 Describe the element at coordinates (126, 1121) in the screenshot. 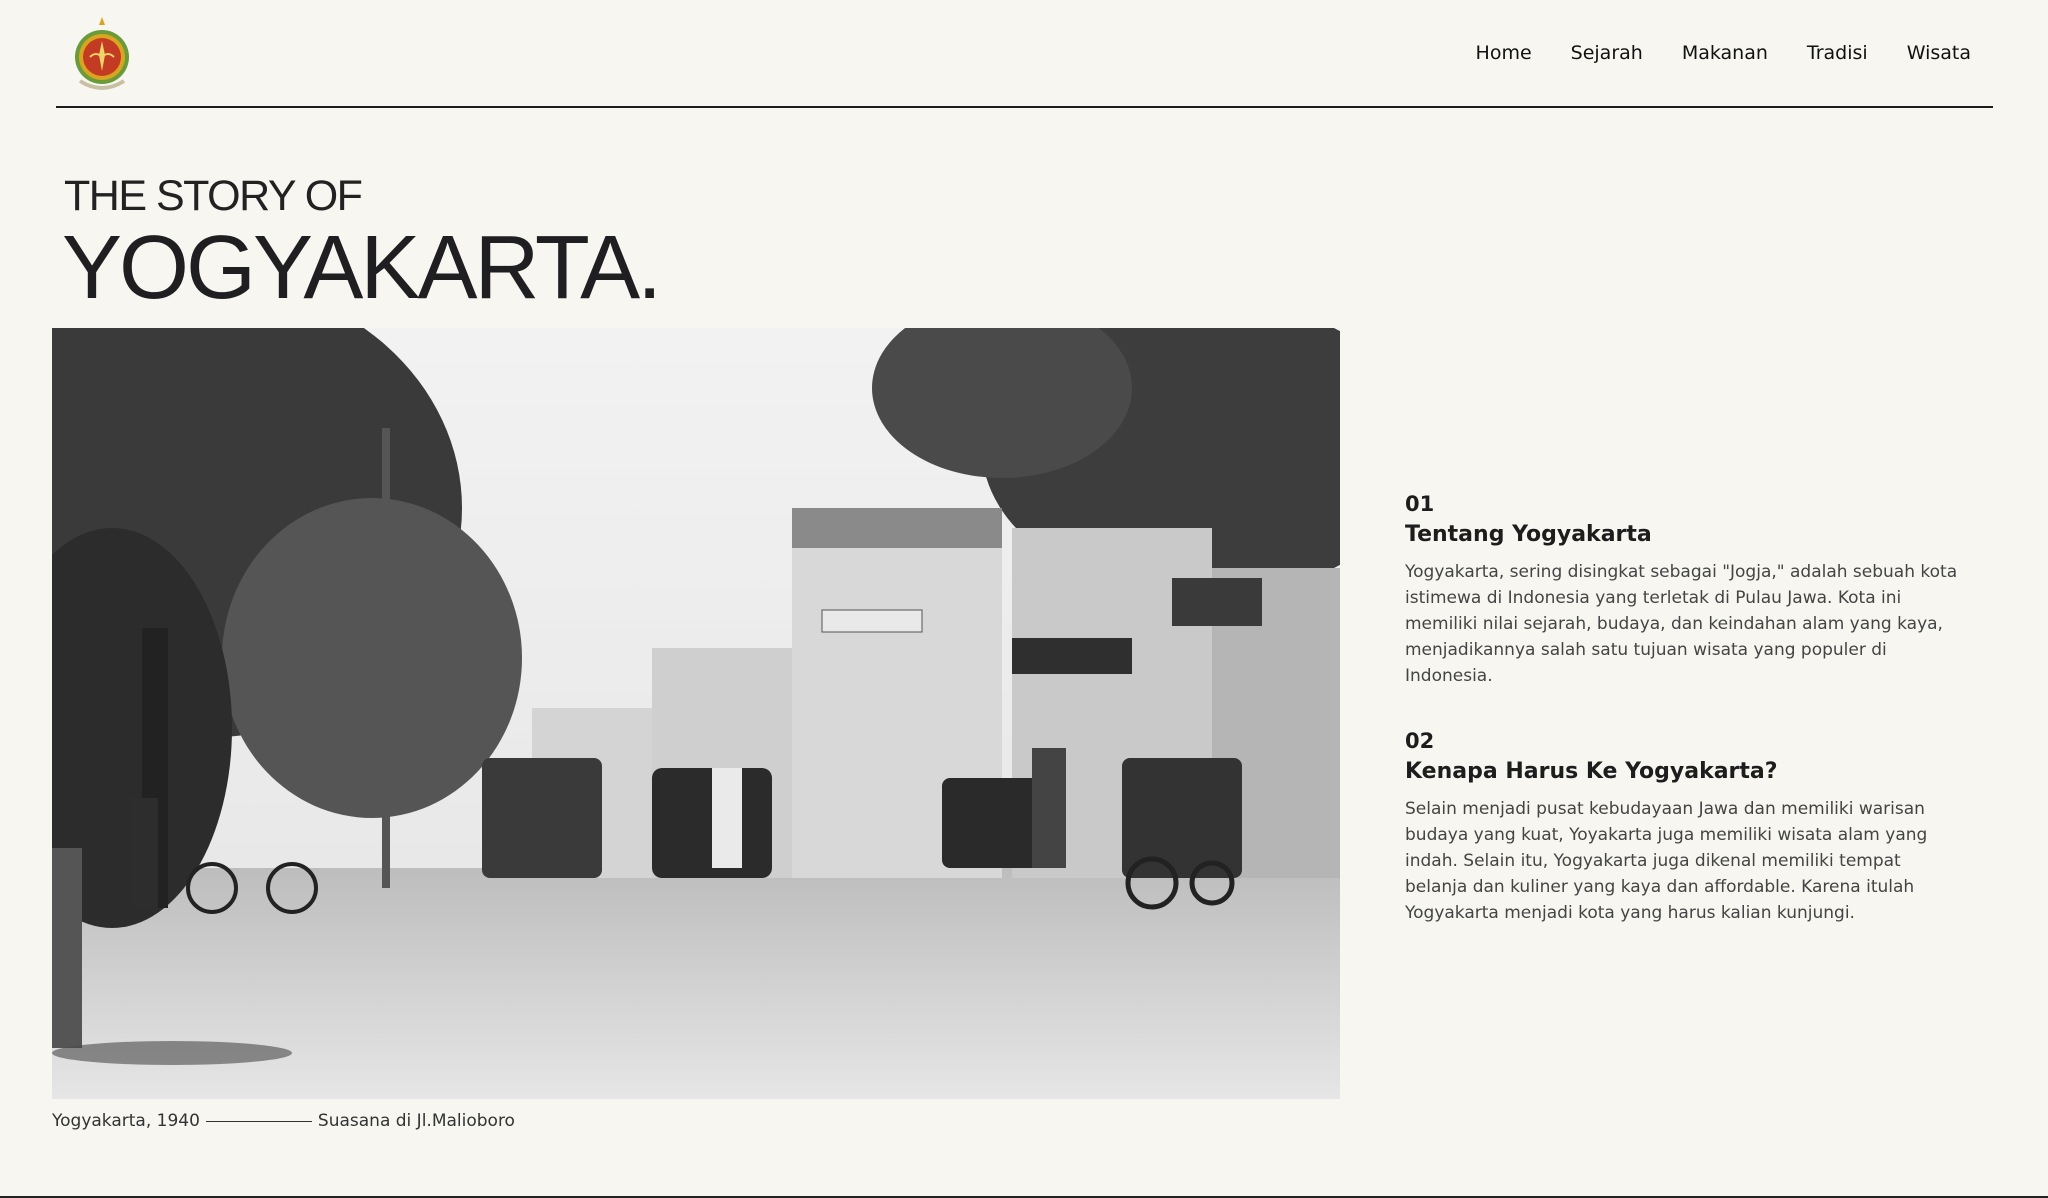

I see `caption-location-year: Yogyakarta, 1940` at that location.